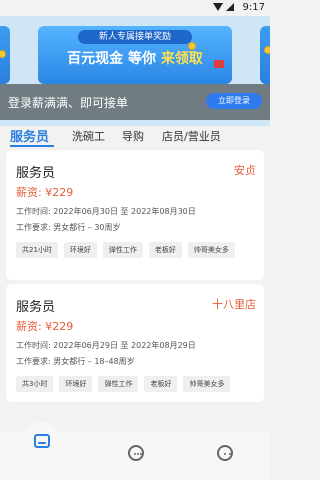  I want to click on red-envelope-icon, so click(219, 64).